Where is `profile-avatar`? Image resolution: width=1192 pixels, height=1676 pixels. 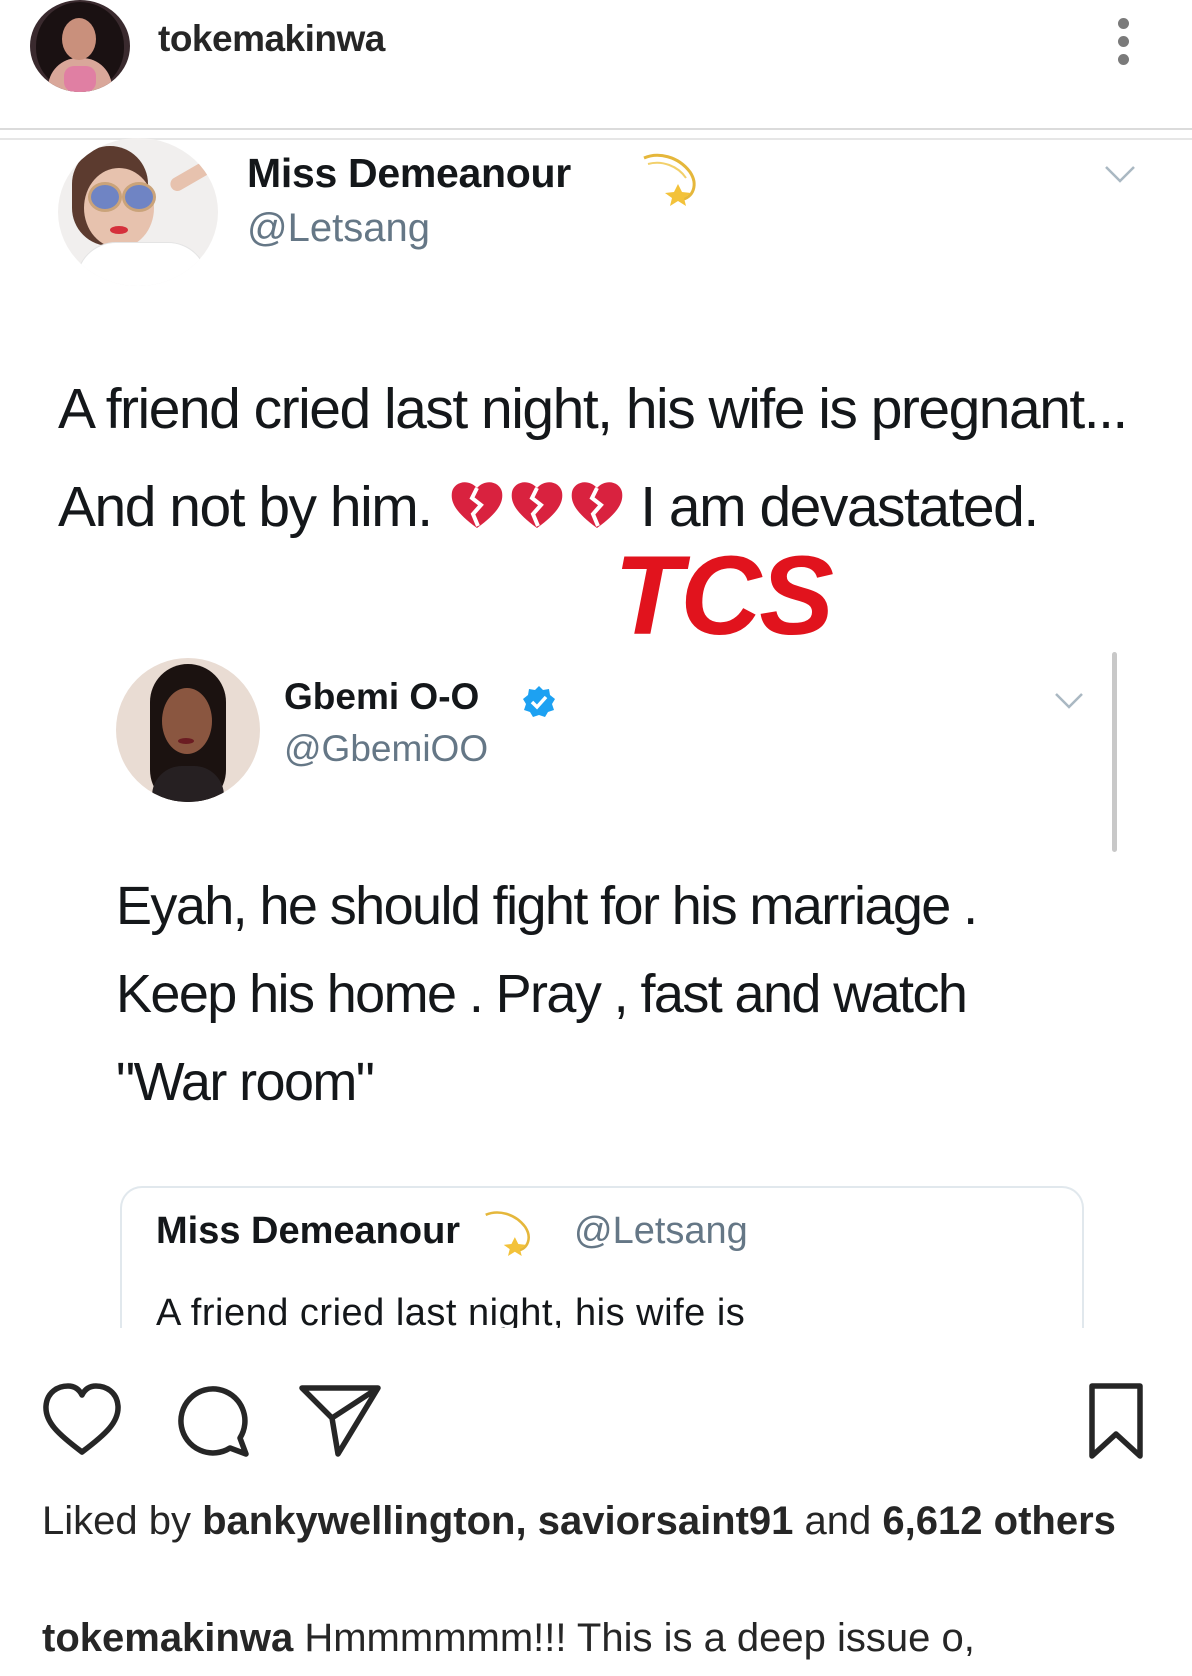 profile-avatar is located at coordinates (80, 46).